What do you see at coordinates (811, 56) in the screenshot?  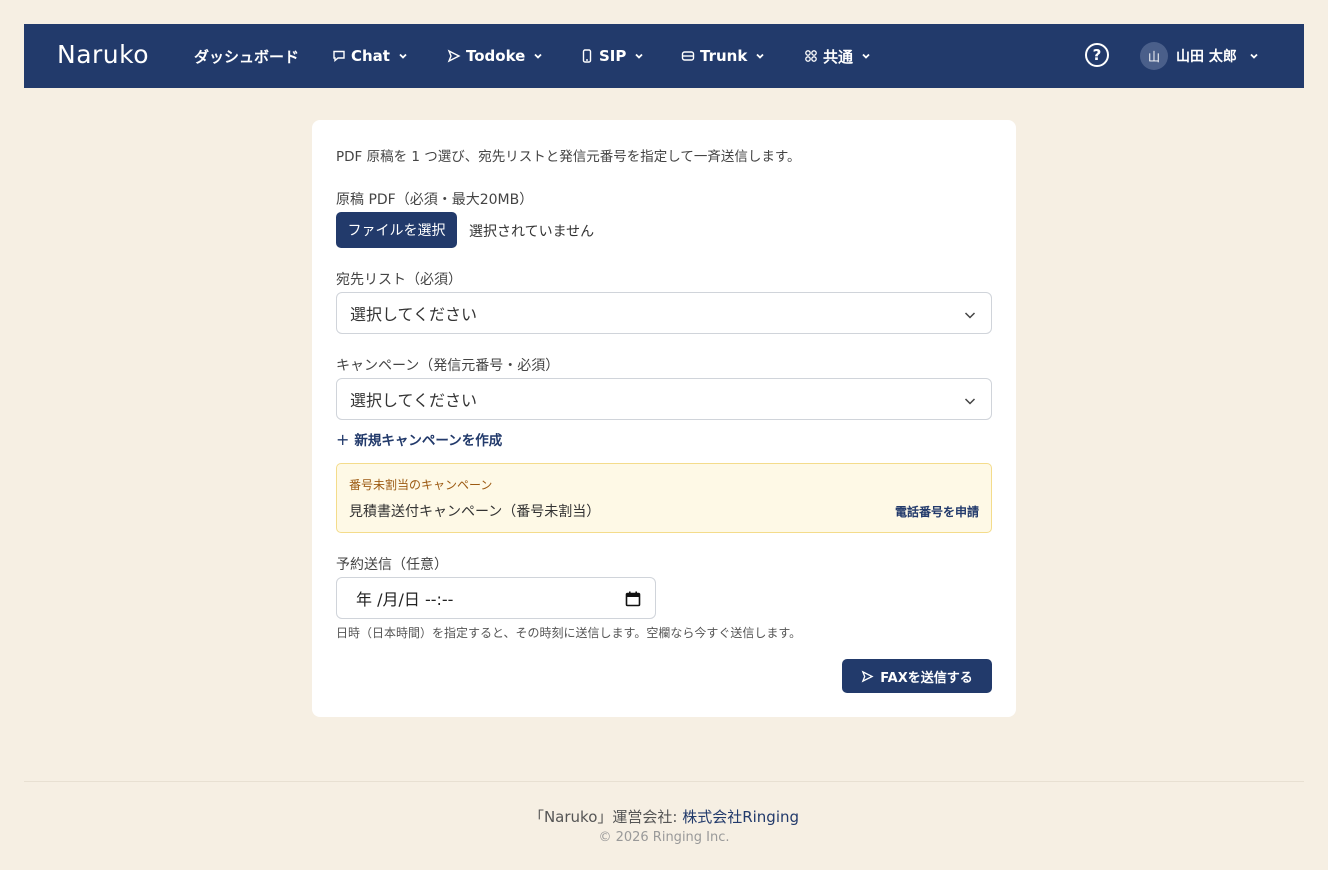 I see `grid-icon` at bounding box center [811, 56].